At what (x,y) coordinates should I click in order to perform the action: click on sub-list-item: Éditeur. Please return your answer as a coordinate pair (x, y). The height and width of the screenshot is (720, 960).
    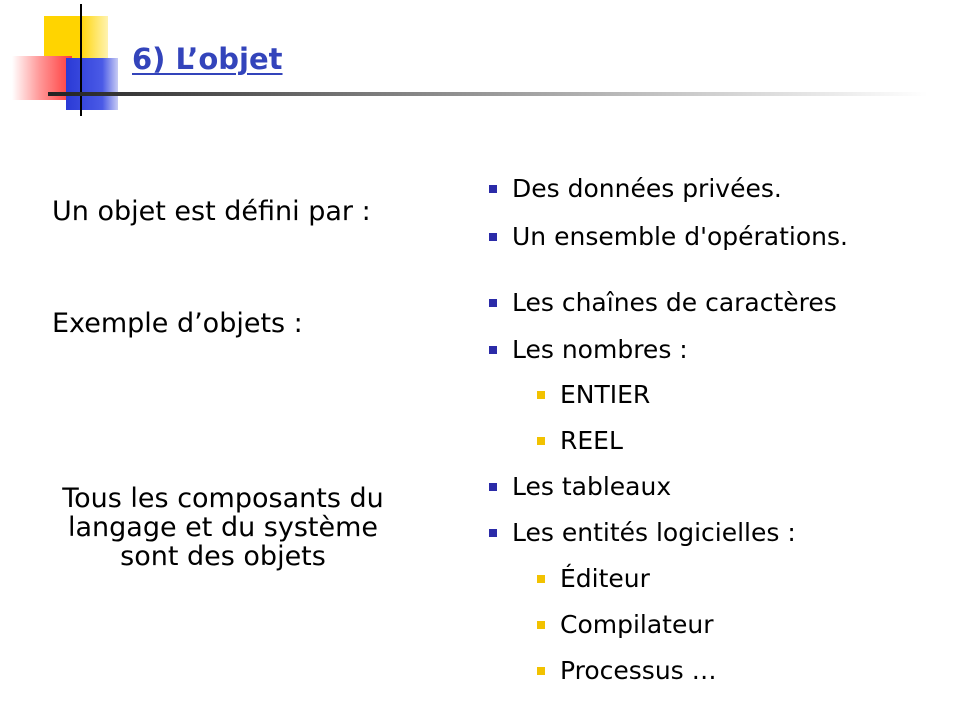
    Looking at the image, I should click on (593, 579).